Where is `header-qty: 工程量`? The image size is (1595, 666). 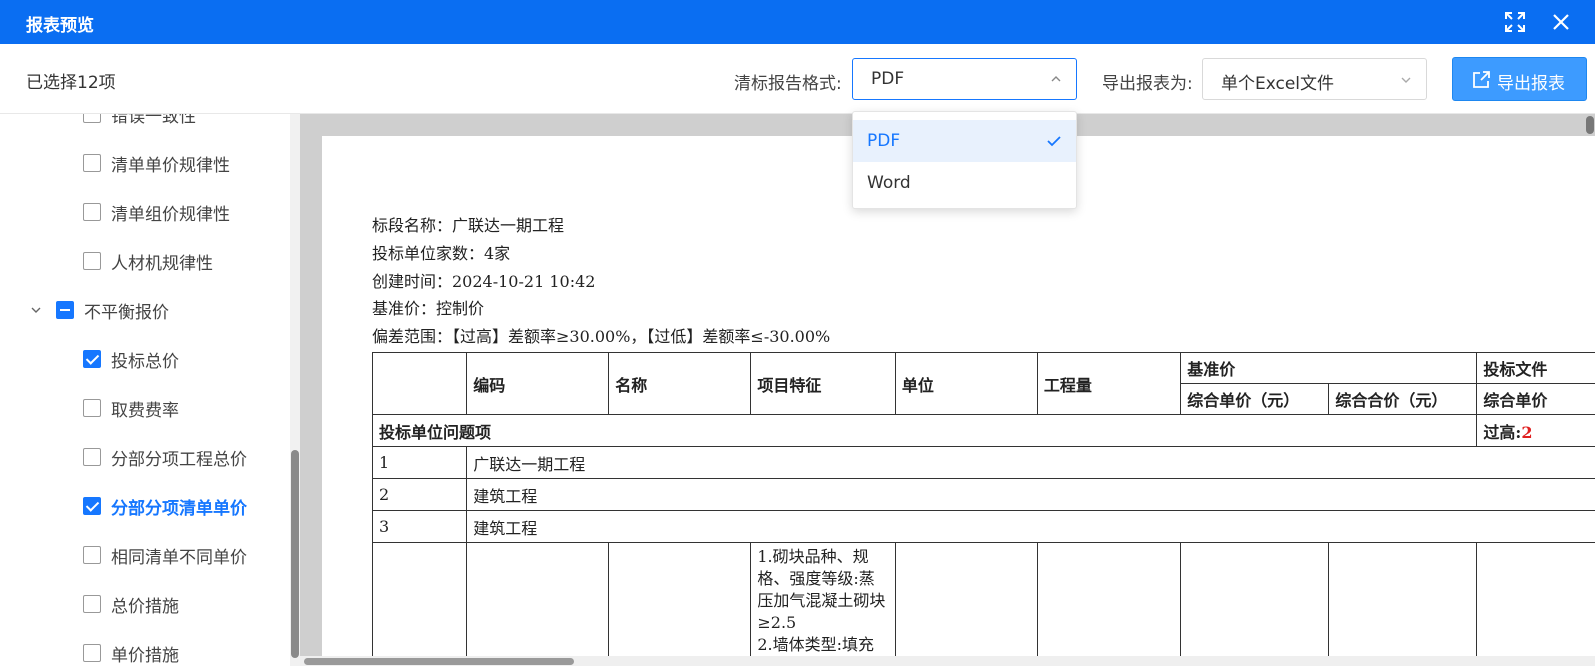 header-qty: 工程量 is located at coordinates (1109, 383).